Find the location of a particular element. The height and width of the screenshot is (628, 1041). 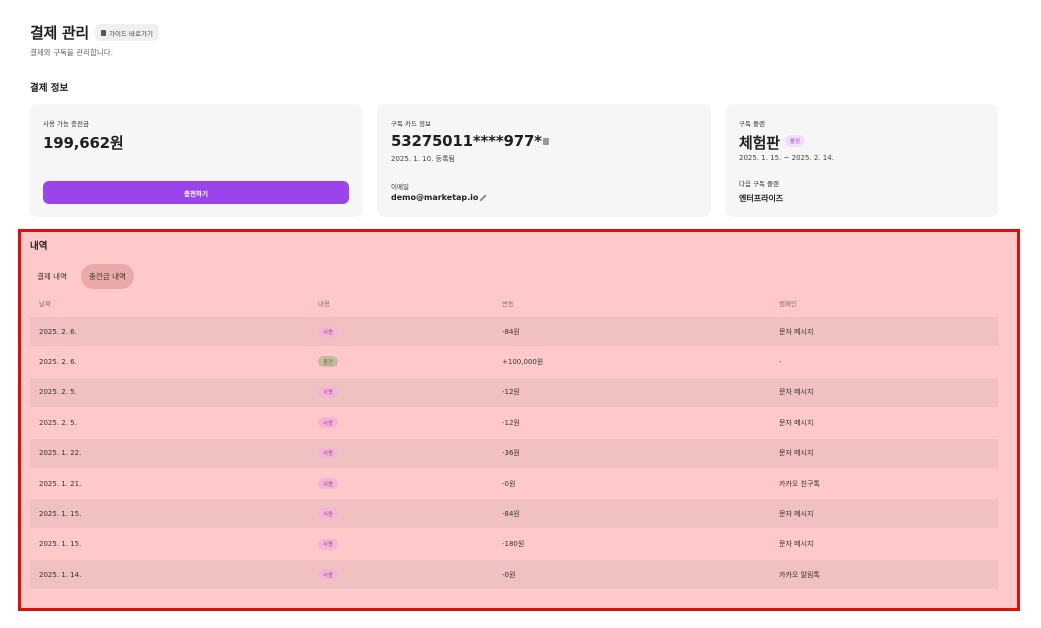

column-header-change: 변동 is located at coordinates (508, 304).